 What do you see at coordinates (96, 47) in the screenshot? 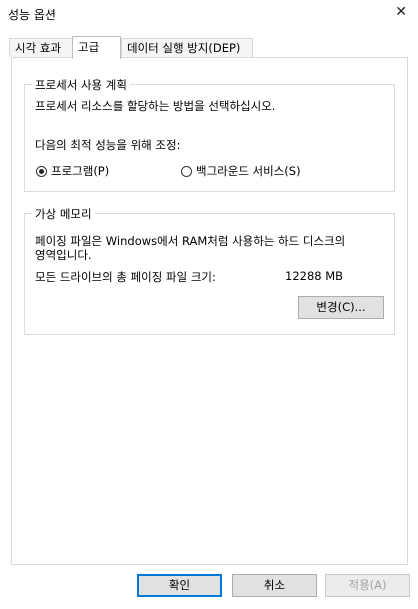
I see `tab-advanced: 고급` at bounding box center [96, 47].